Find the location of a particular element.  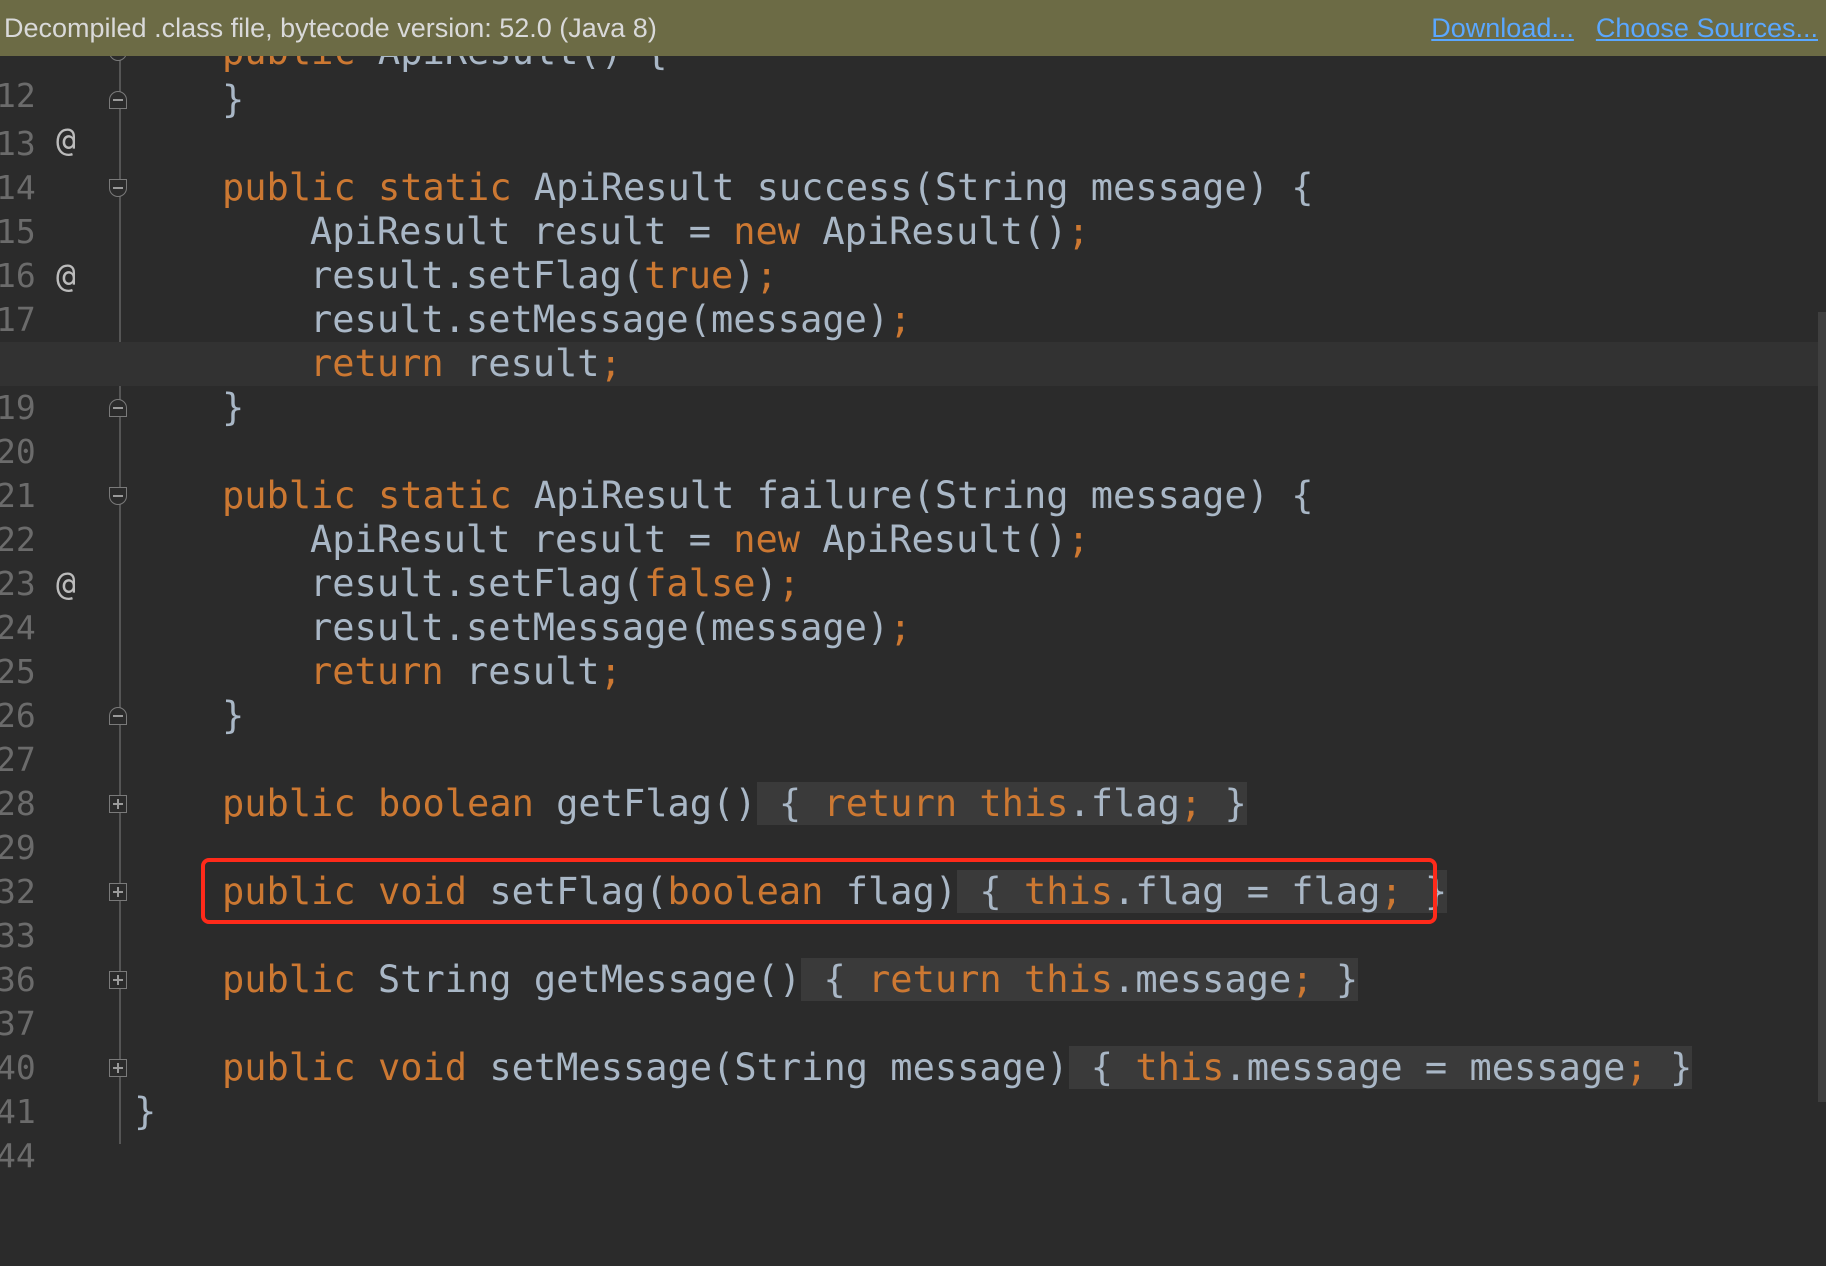

code-line-25: 25 result.setMessage(message); is located at coordinates (913, 648).